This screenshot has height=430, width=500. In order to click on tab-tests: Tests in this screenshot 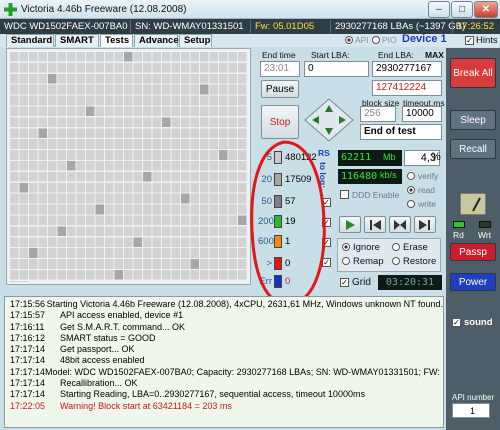, I will do `click(116, 40)`.